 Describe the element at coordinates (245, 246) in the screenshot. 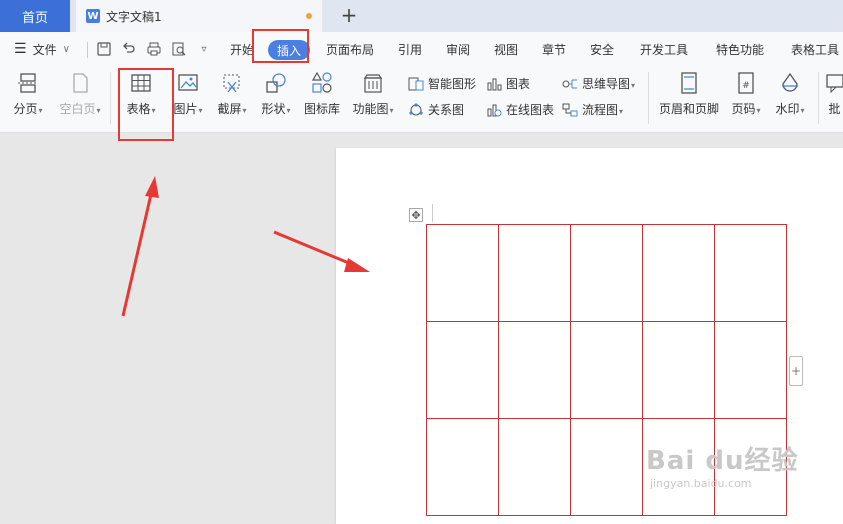

I see `annotation-arrows` at that location.